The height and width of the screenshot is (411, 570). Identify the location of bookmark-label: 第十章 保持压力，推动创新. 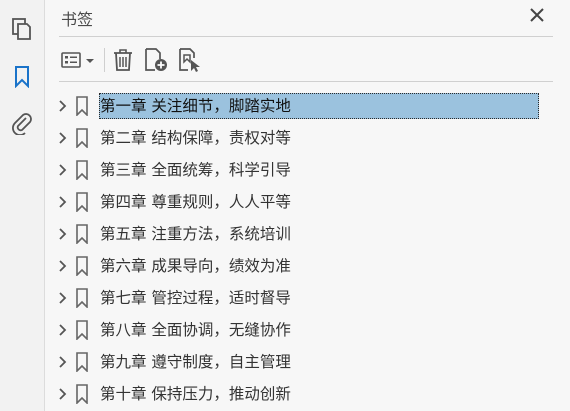
(198, 394).